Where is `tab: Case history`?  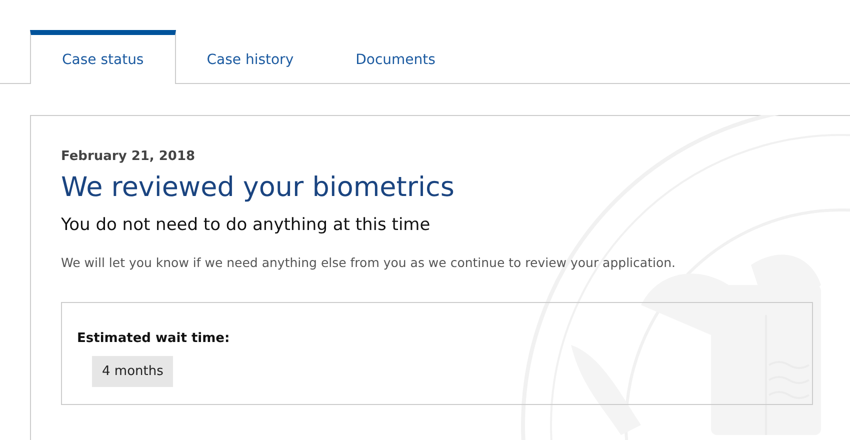
tab: Case history is located at coordinates (250, 57).